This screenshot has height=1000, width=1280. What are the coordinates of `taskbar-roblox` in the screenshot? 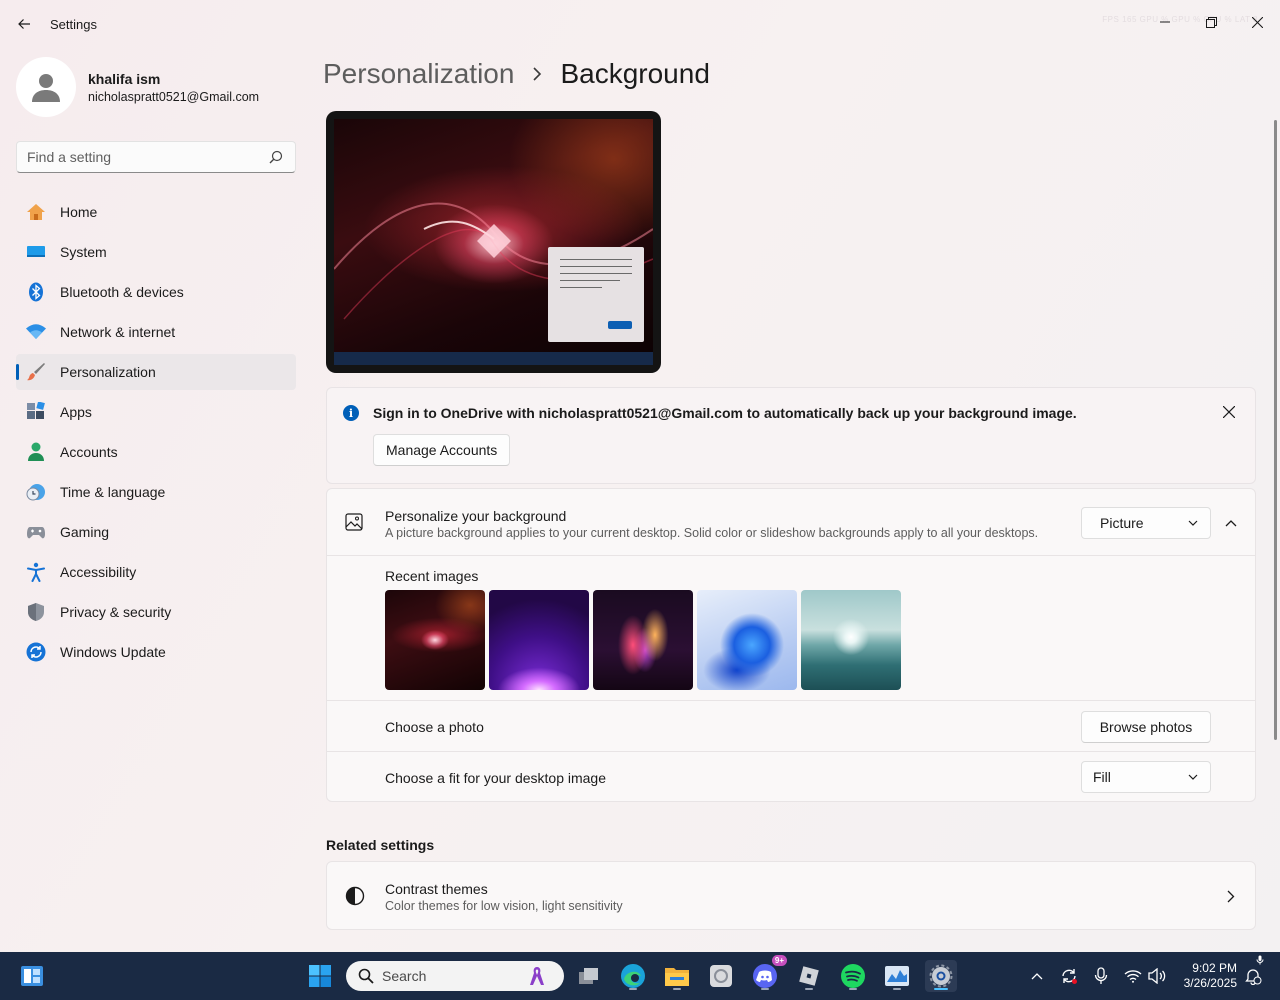 It's located at (809, 976).